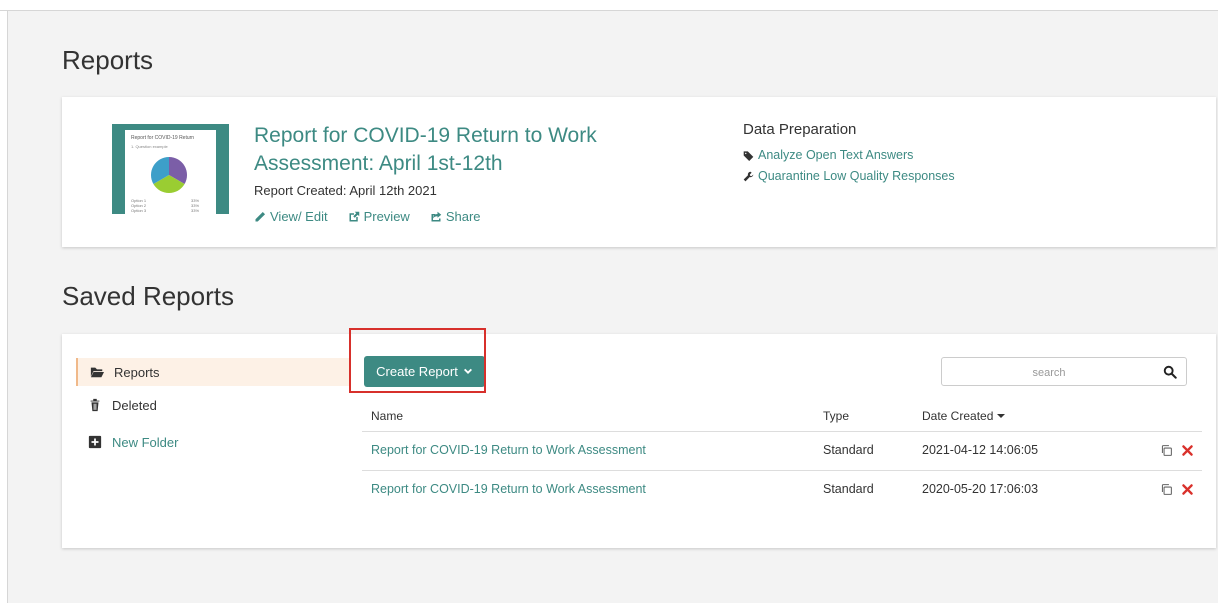 The width and height of the screenshot is (1218, 603). Describe the element at coordinates (748, 176) in the screenshot. I see `wrench-icon` at that location.